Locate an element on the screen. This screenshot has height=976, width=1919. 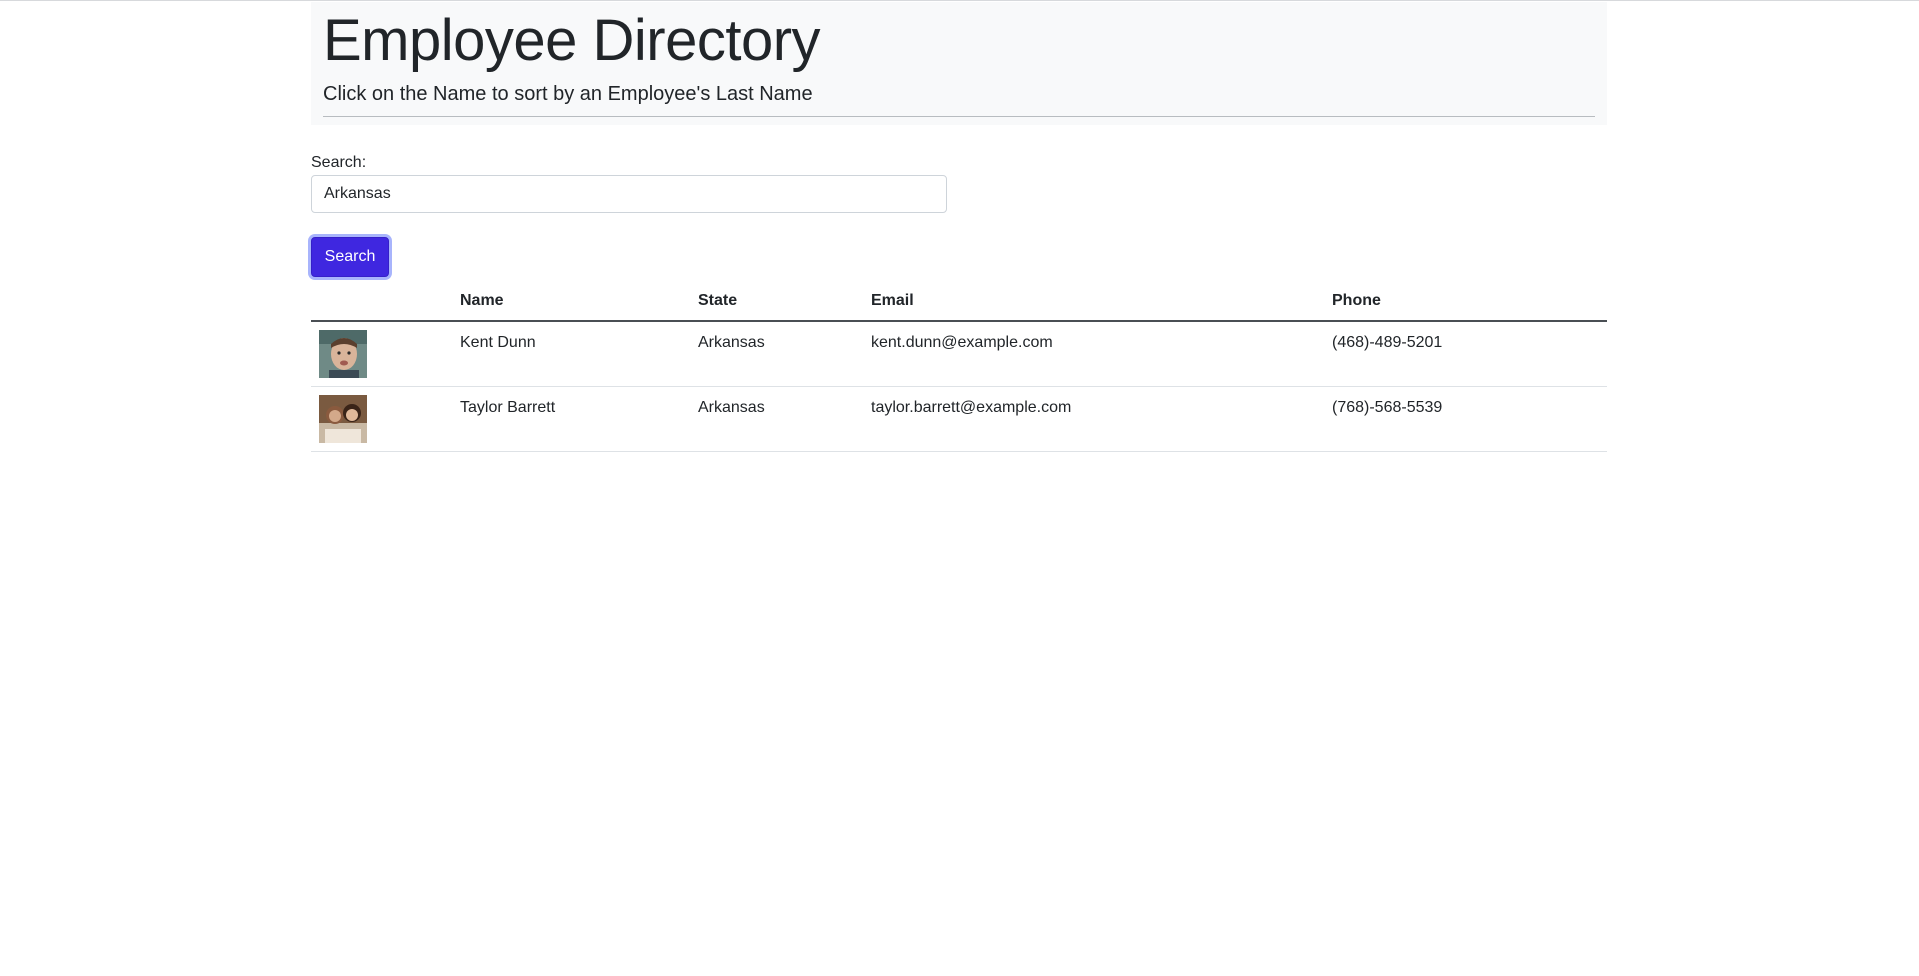
employee-email: taylor.barrett@example.com is located at coordinates (1093, 419).